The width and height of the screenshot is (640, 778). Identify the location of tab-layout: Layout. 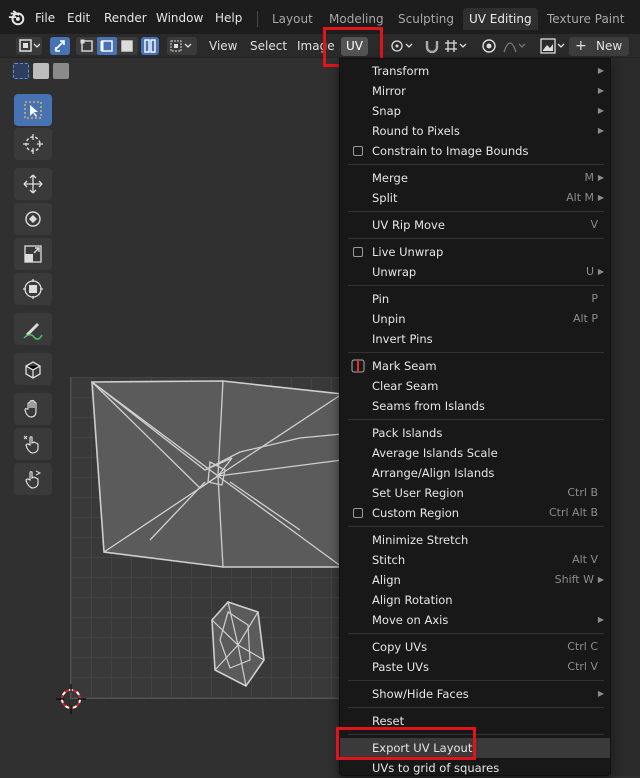
(292, 19).